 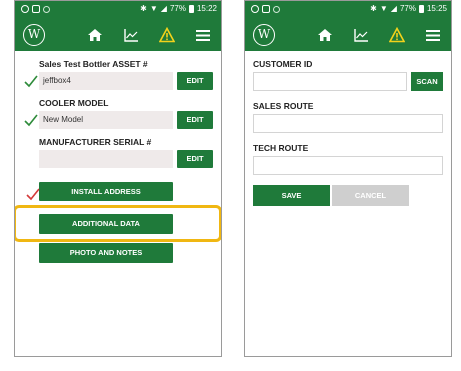 I want to click on edit-asset-button: EDIT, so click(x=195, y=81).